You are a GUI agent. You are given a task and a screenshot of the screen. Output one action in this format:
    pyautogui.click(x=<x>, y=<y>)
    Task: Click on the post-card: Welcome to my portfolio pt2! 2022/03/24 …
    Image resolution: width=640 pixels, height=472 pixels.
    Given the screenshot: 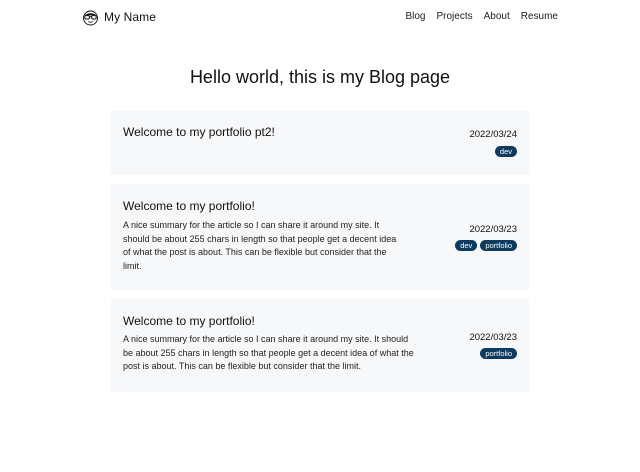 What is the action you would take?
    pyautogui.click(x=320, y=143)
    